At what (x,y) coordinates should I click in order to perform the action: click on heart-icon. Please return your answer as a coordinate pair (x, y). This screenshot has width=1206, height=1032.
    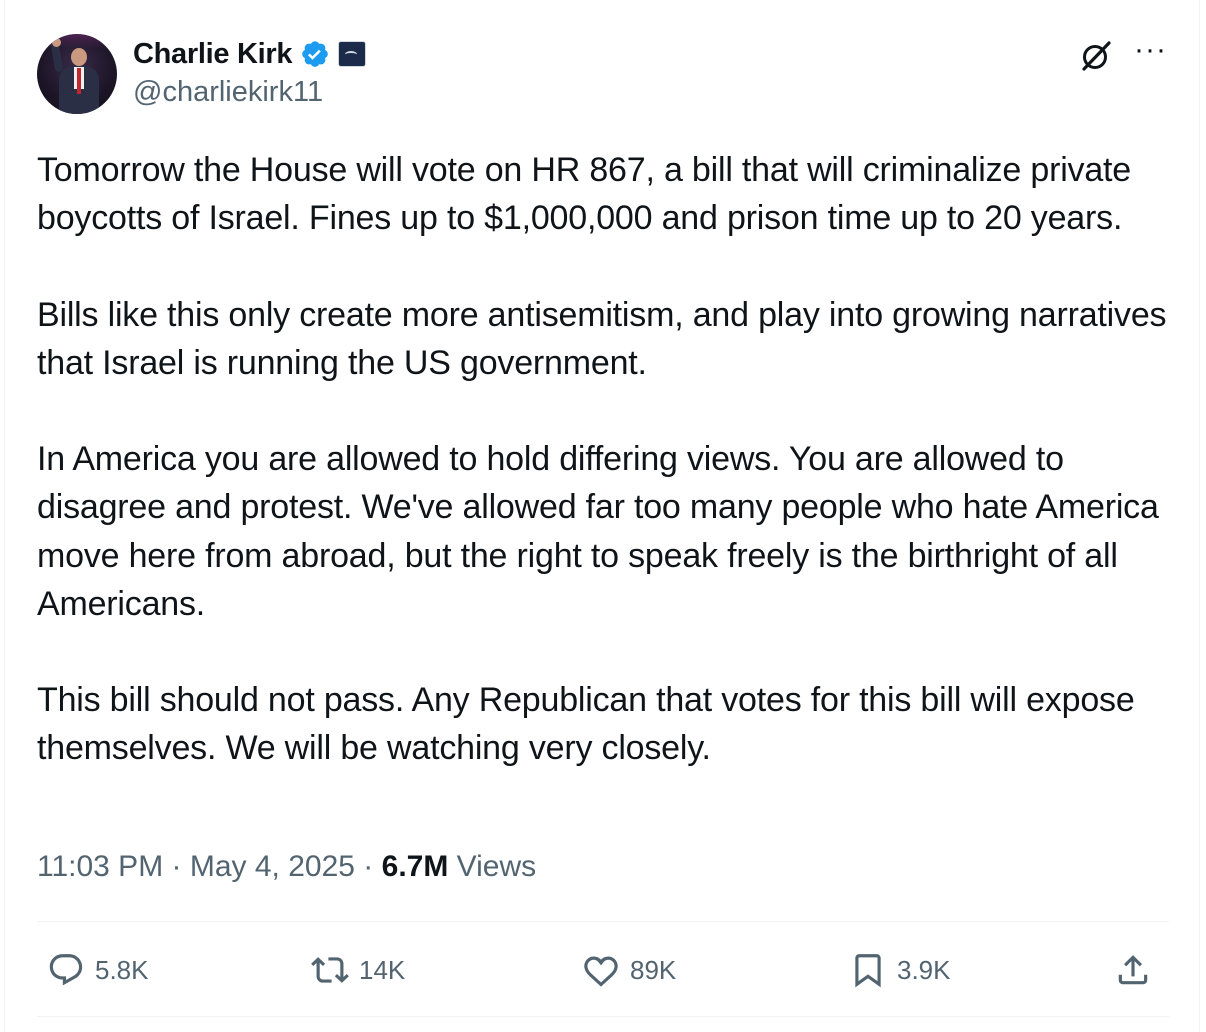
    Looking at the image, I should click on (601, 971).